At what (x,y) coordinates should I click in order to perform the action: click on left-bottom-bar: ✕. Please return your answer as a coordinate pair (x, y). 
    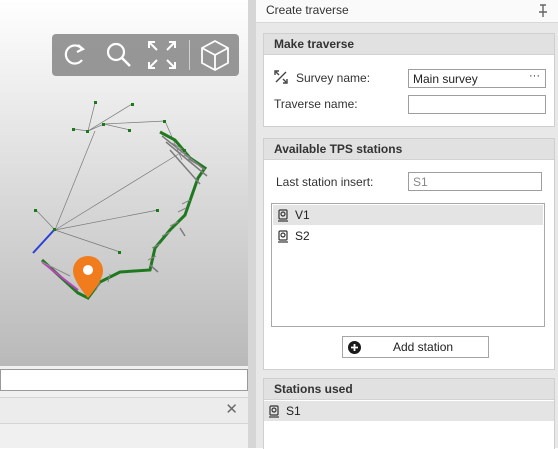
    Looking at the image, I should click on (124, 410).